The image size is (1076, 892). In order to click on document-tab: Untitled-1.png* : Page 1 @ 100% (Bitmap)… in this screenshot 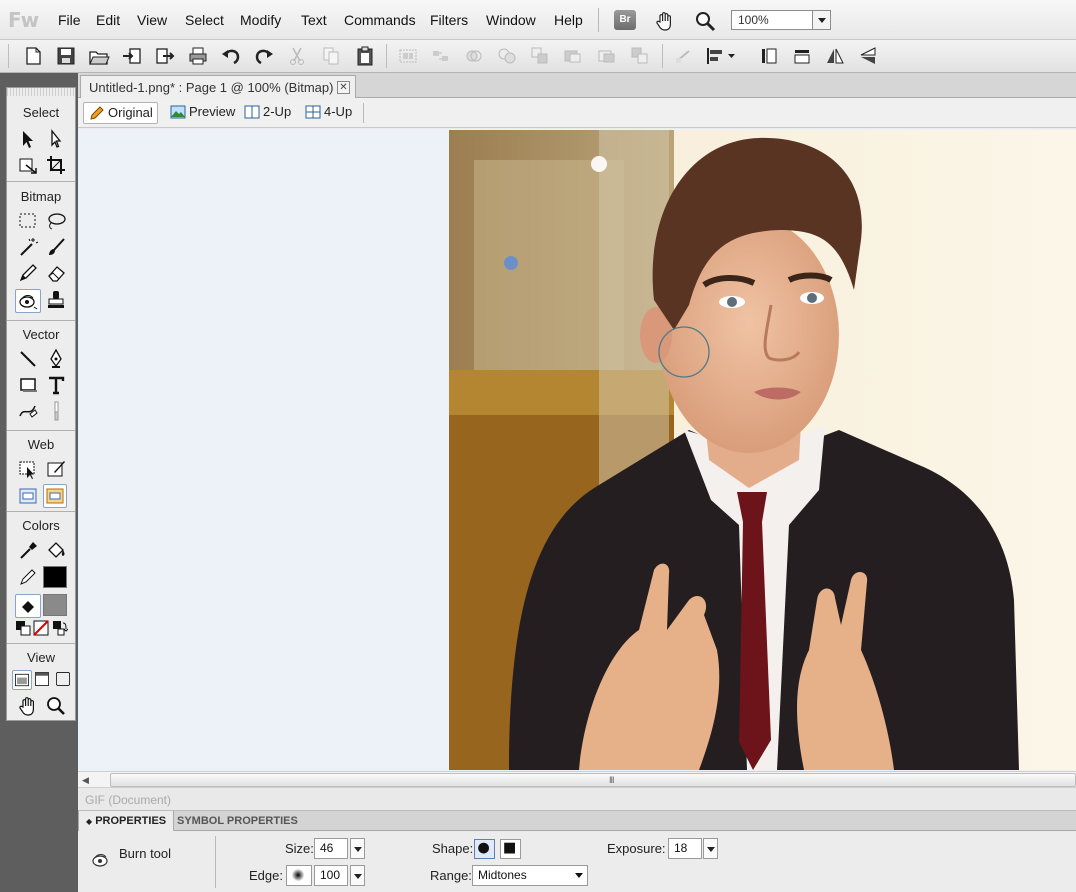, I will do `click(218, 86)`.